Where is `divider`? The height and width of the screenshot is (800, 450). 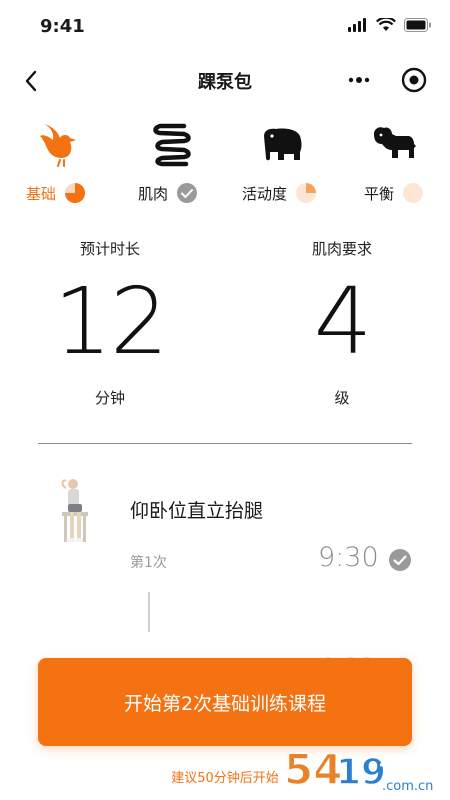
divider is located at coordinates (225, 443).